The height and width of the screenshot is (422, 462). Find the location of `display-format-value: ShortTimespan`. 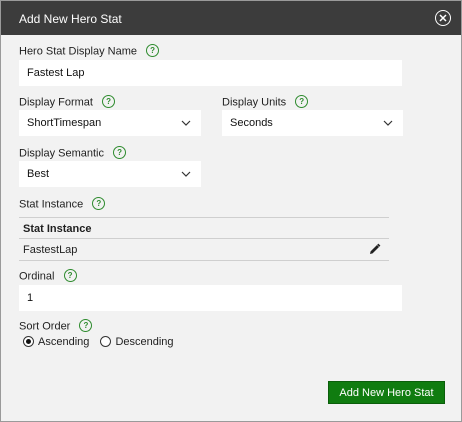

display-format-value: ShortTimespan is located at coordinates (64, 123).